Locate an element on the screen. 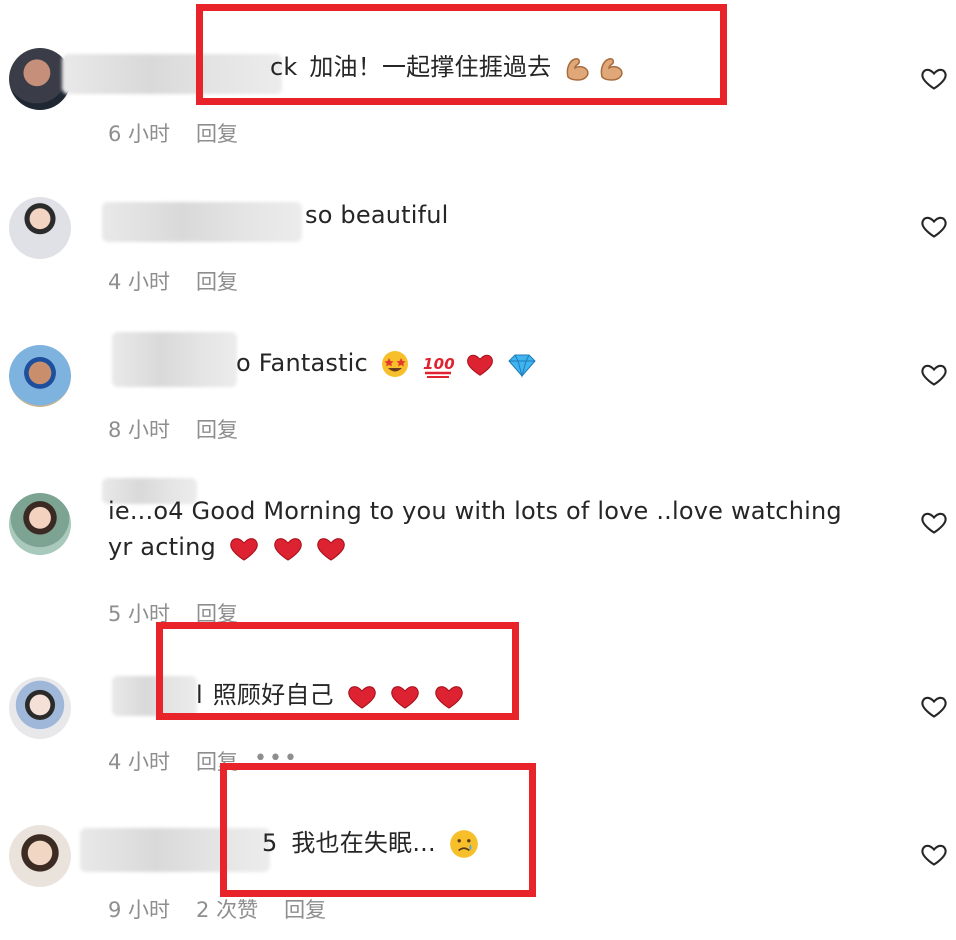 This screenshot has width=956, height=940. timestamp: 8 小时 is located at coordinates (139, 430).